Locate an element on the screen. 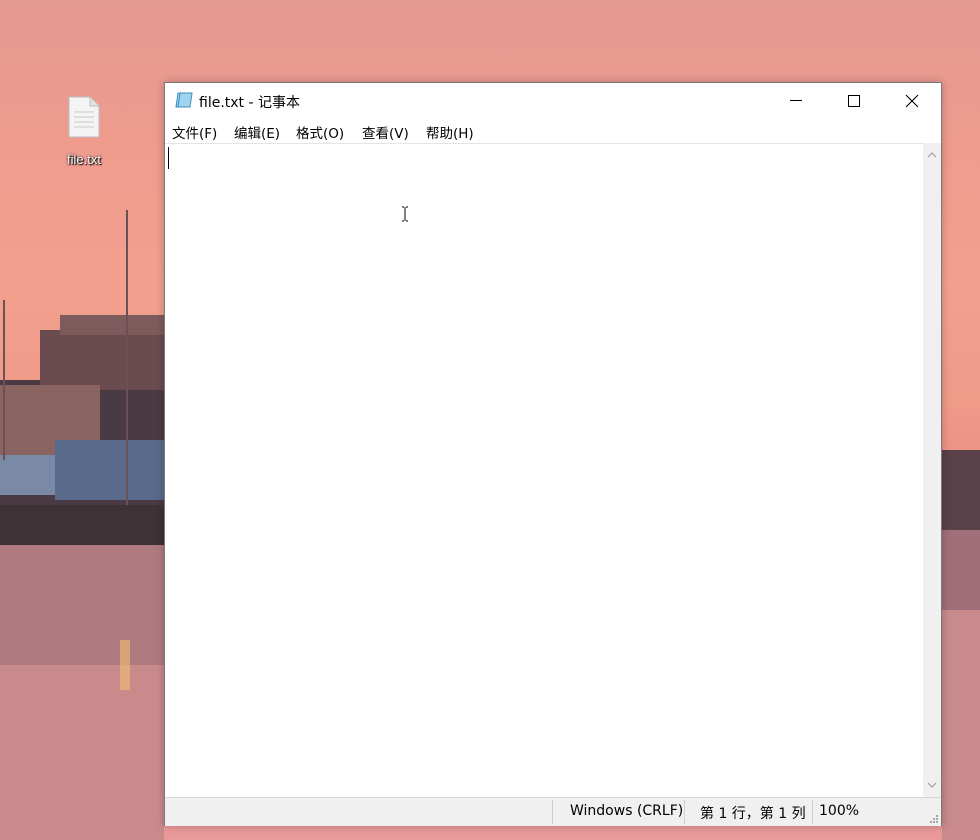  maximize-icon is located at coordinates (854, 101).